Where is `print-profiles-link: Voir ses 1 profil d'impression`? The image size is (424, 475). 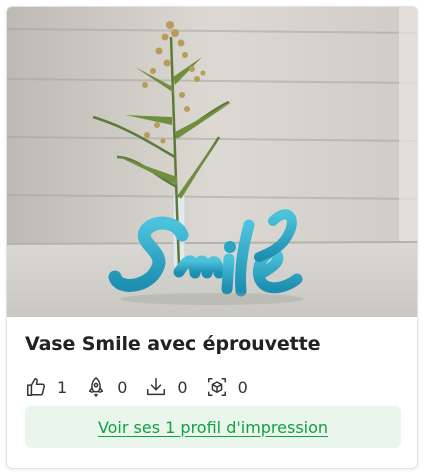
print-profiles-link: Voir ses 1 profil d'impression is located at coordinates (213, 427).